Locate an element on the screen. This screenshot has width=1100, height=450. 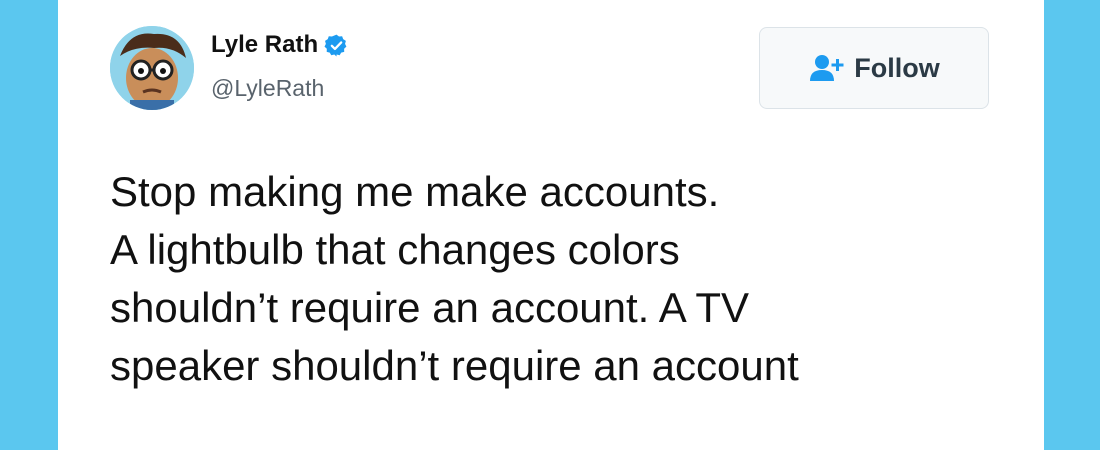
author-avatar is located at coordinates (152, 68).